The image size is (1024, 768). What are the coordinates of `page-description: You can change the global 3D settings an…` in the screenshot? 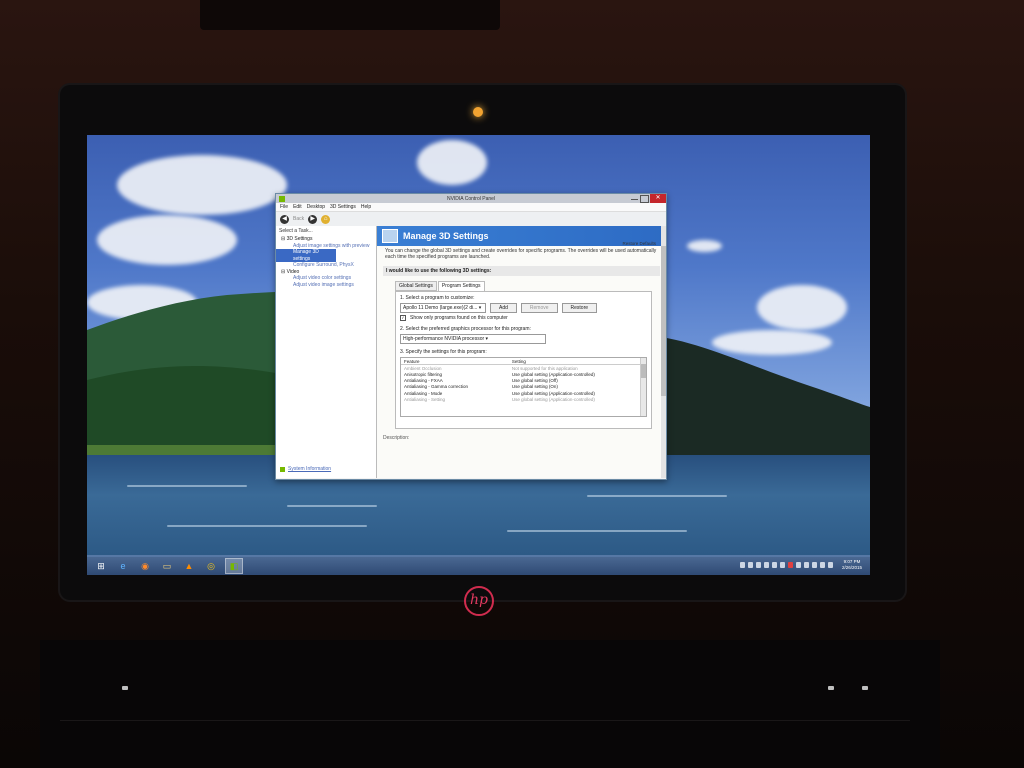 It's located at (521, 254).